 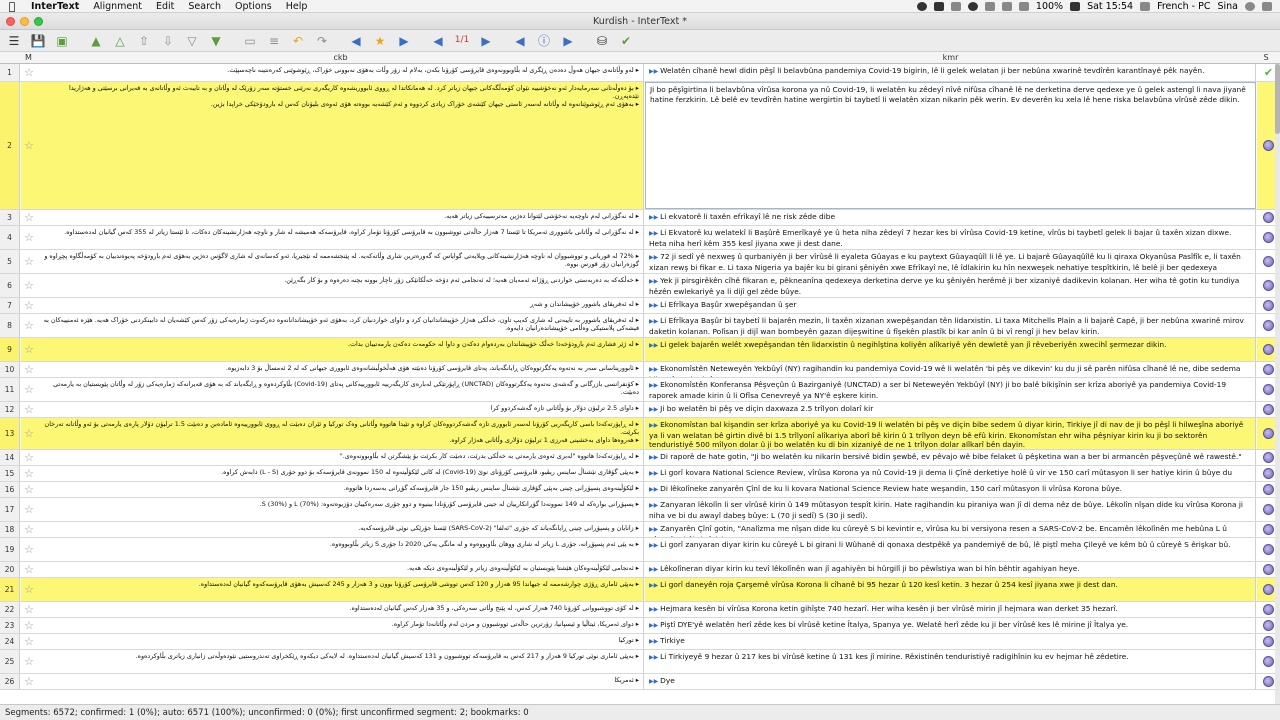 I want to click on column-header-s: S, so click(x=1266, y=57).